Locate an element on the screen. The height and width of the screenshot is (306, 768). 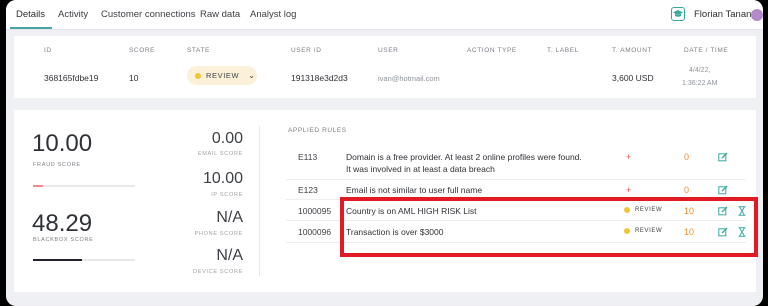
transaction-time: 1:36:22 AM is located at coordinates (700, 83).